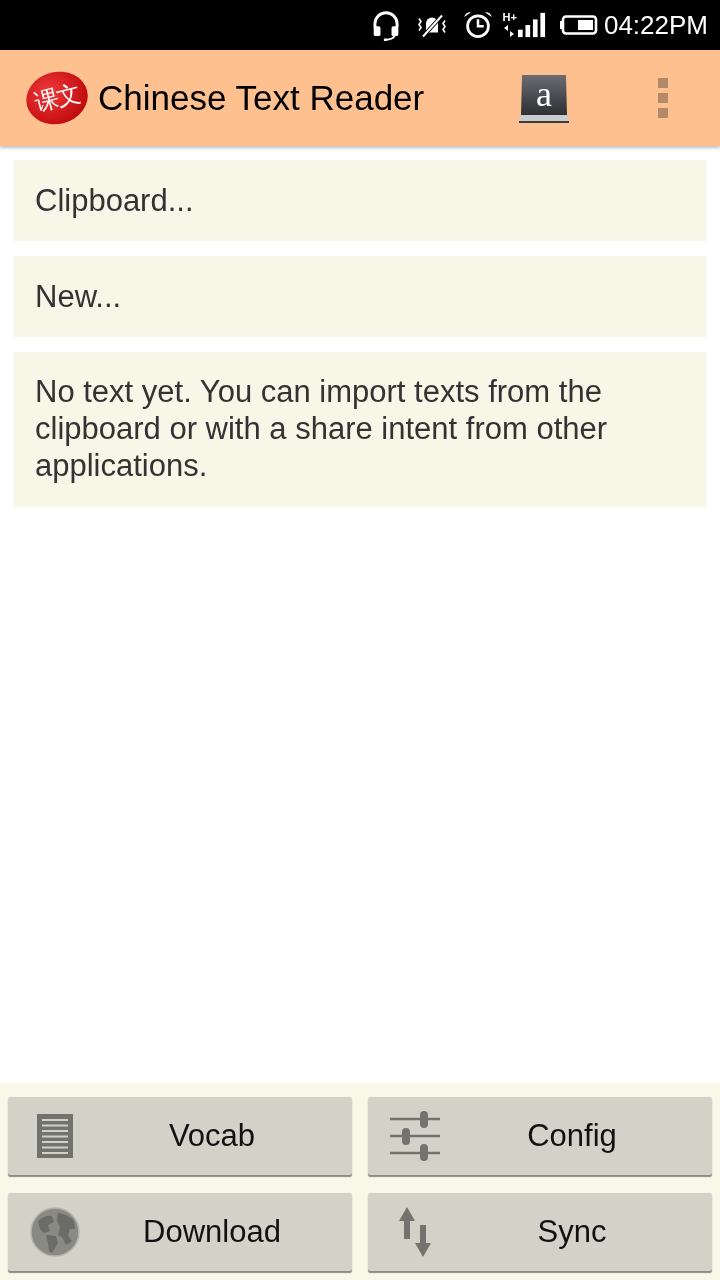 This screenshot has width=720, height=1280. I want to click on dictionary-button: a, so click(544, 98).